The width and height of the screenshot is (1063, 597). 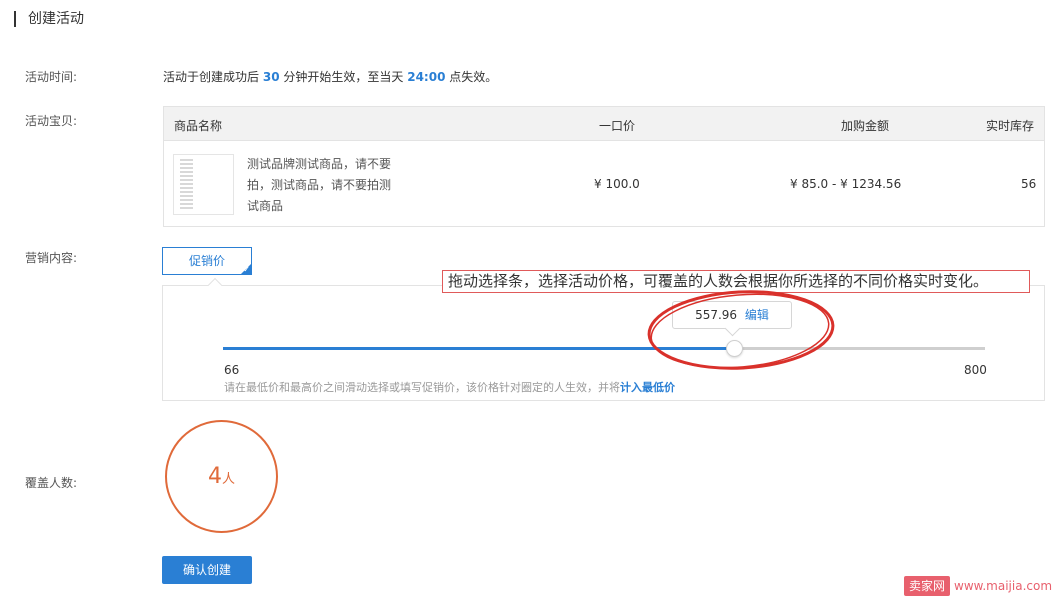 I want to click on page-title: 创建活动, so click(x=49, y=19).